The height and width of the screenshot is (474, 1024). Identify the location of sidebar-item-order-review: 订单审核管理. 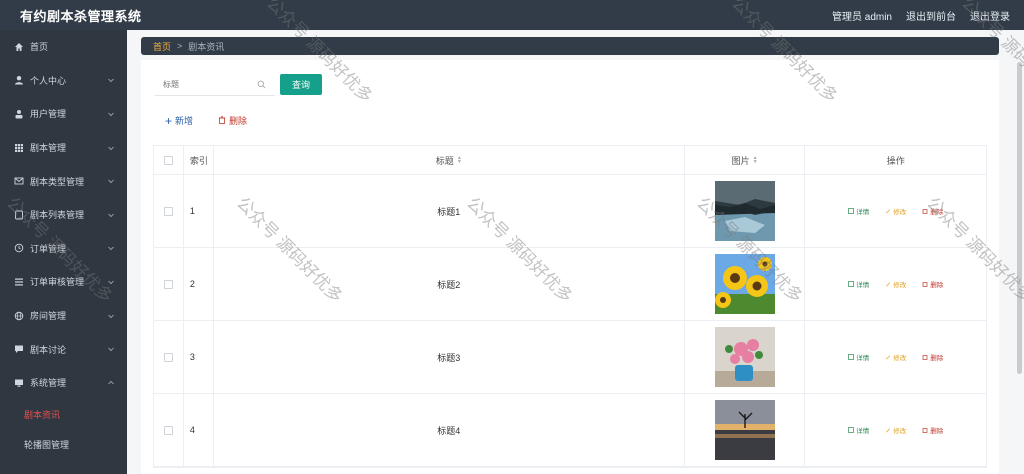
(63, 282).